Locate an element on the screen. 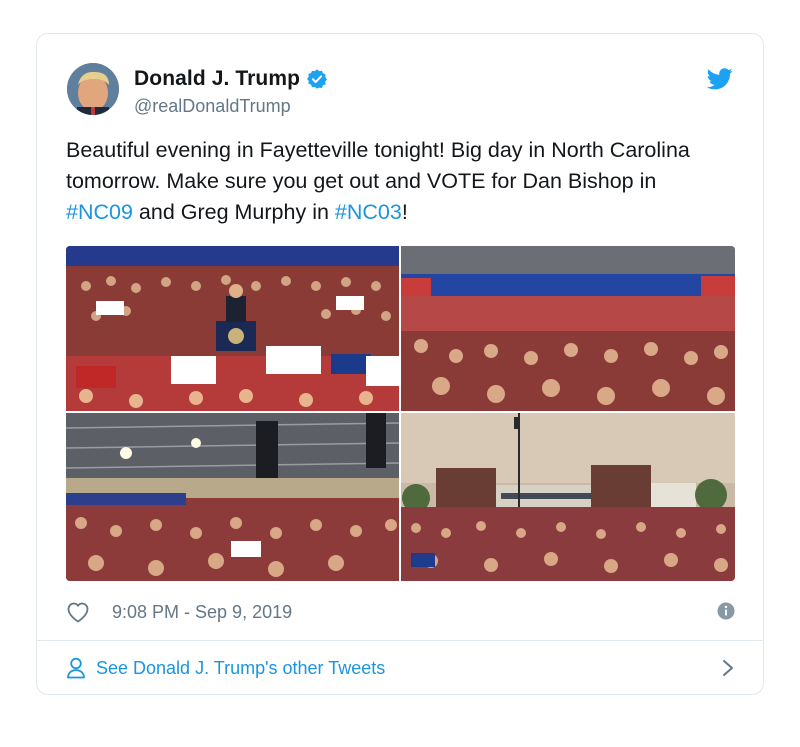 The width and height of the screenshot is (800, 747). person-icon is located at coordinates (76, 668).